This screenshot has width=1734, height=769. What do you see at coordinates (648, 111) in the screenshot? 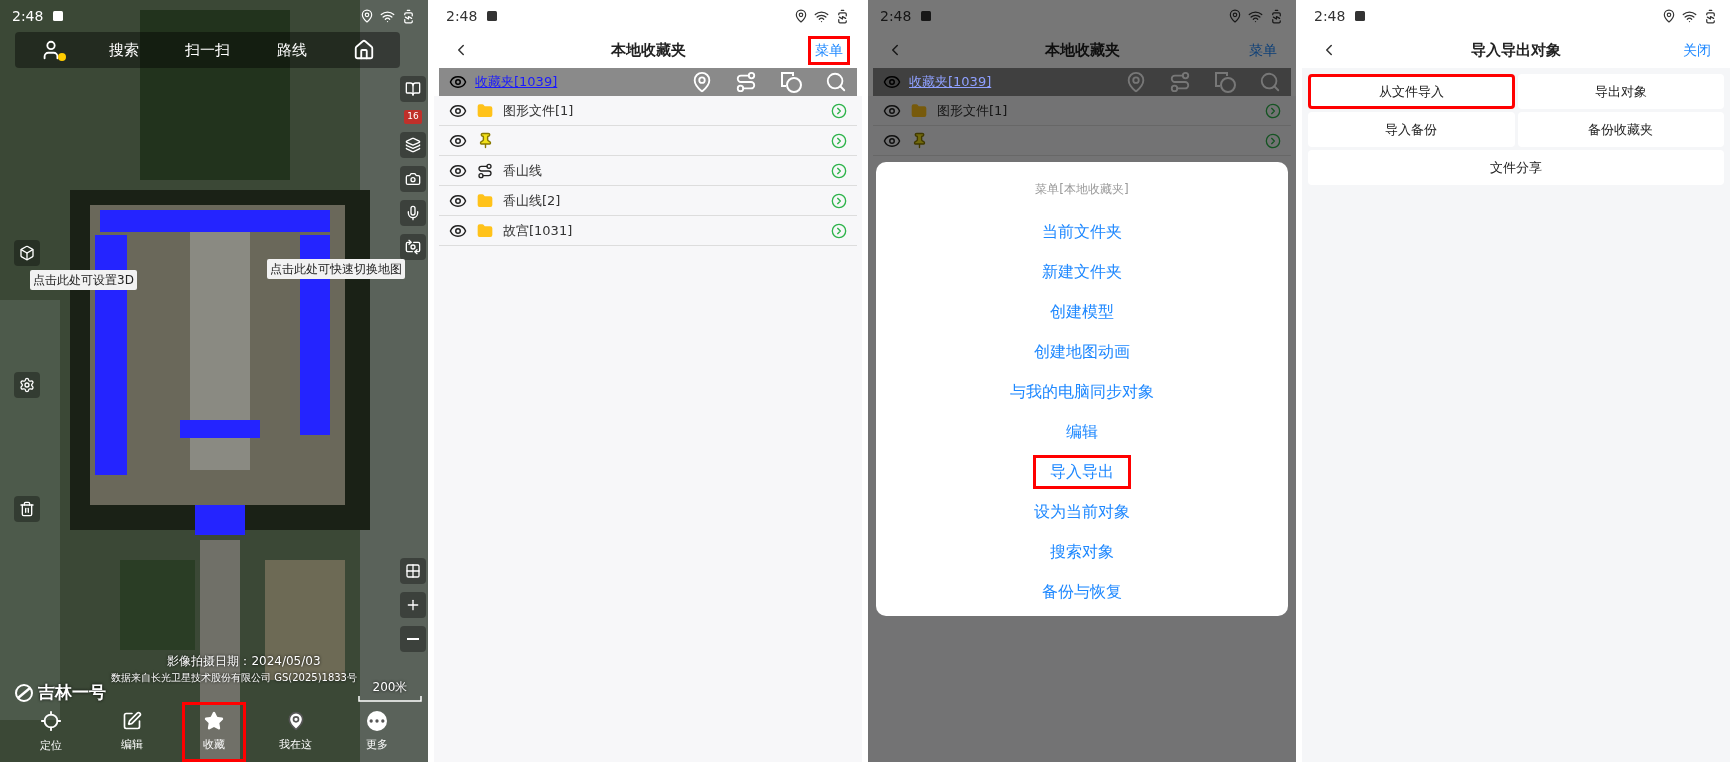
I see `favorite-row: 图形文件[1]` at bounding box center [648, 111].